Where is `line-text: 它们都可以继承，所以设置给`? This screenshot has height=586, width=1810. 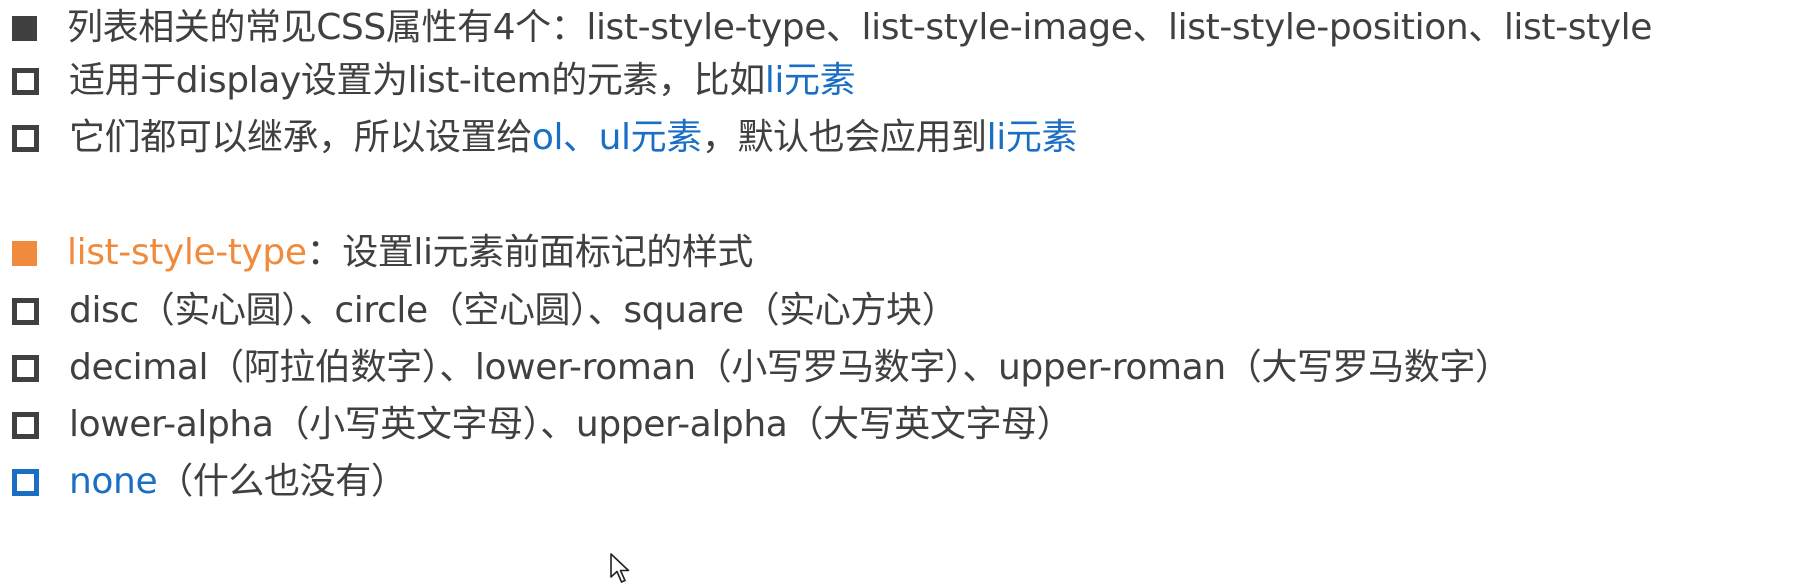
line-text: 它们都可以继承，所以设置给 is located at coordinates (300, 137).